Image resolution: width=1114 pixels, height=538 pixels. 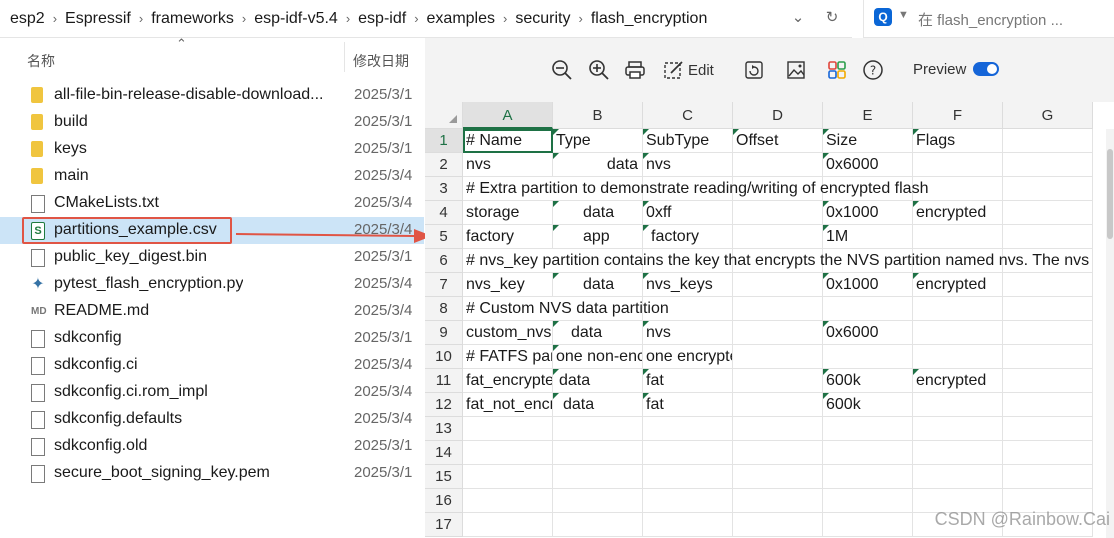 I want to click on cell-b2: data, so click(x=598, y=165).